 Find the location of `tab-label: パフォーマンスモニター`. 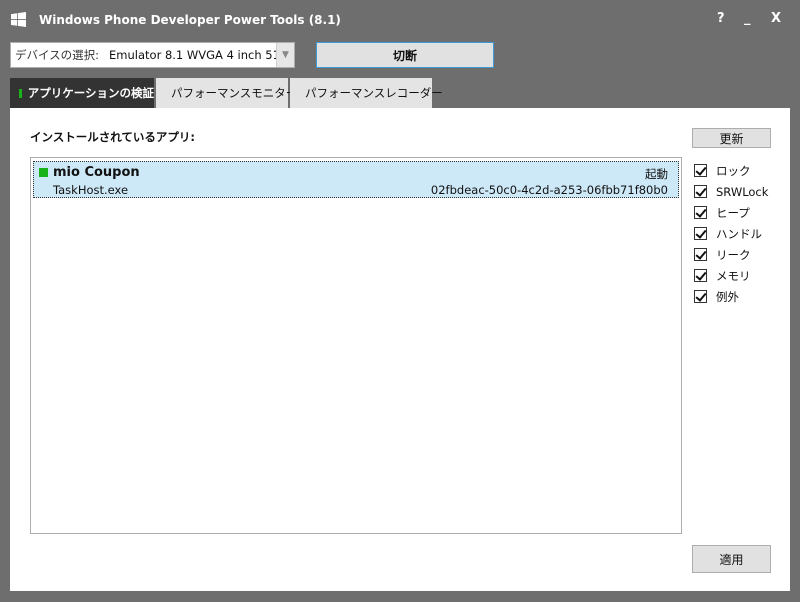

tab-label: パフォーマンスモニター is located at coordinates (234, 93).